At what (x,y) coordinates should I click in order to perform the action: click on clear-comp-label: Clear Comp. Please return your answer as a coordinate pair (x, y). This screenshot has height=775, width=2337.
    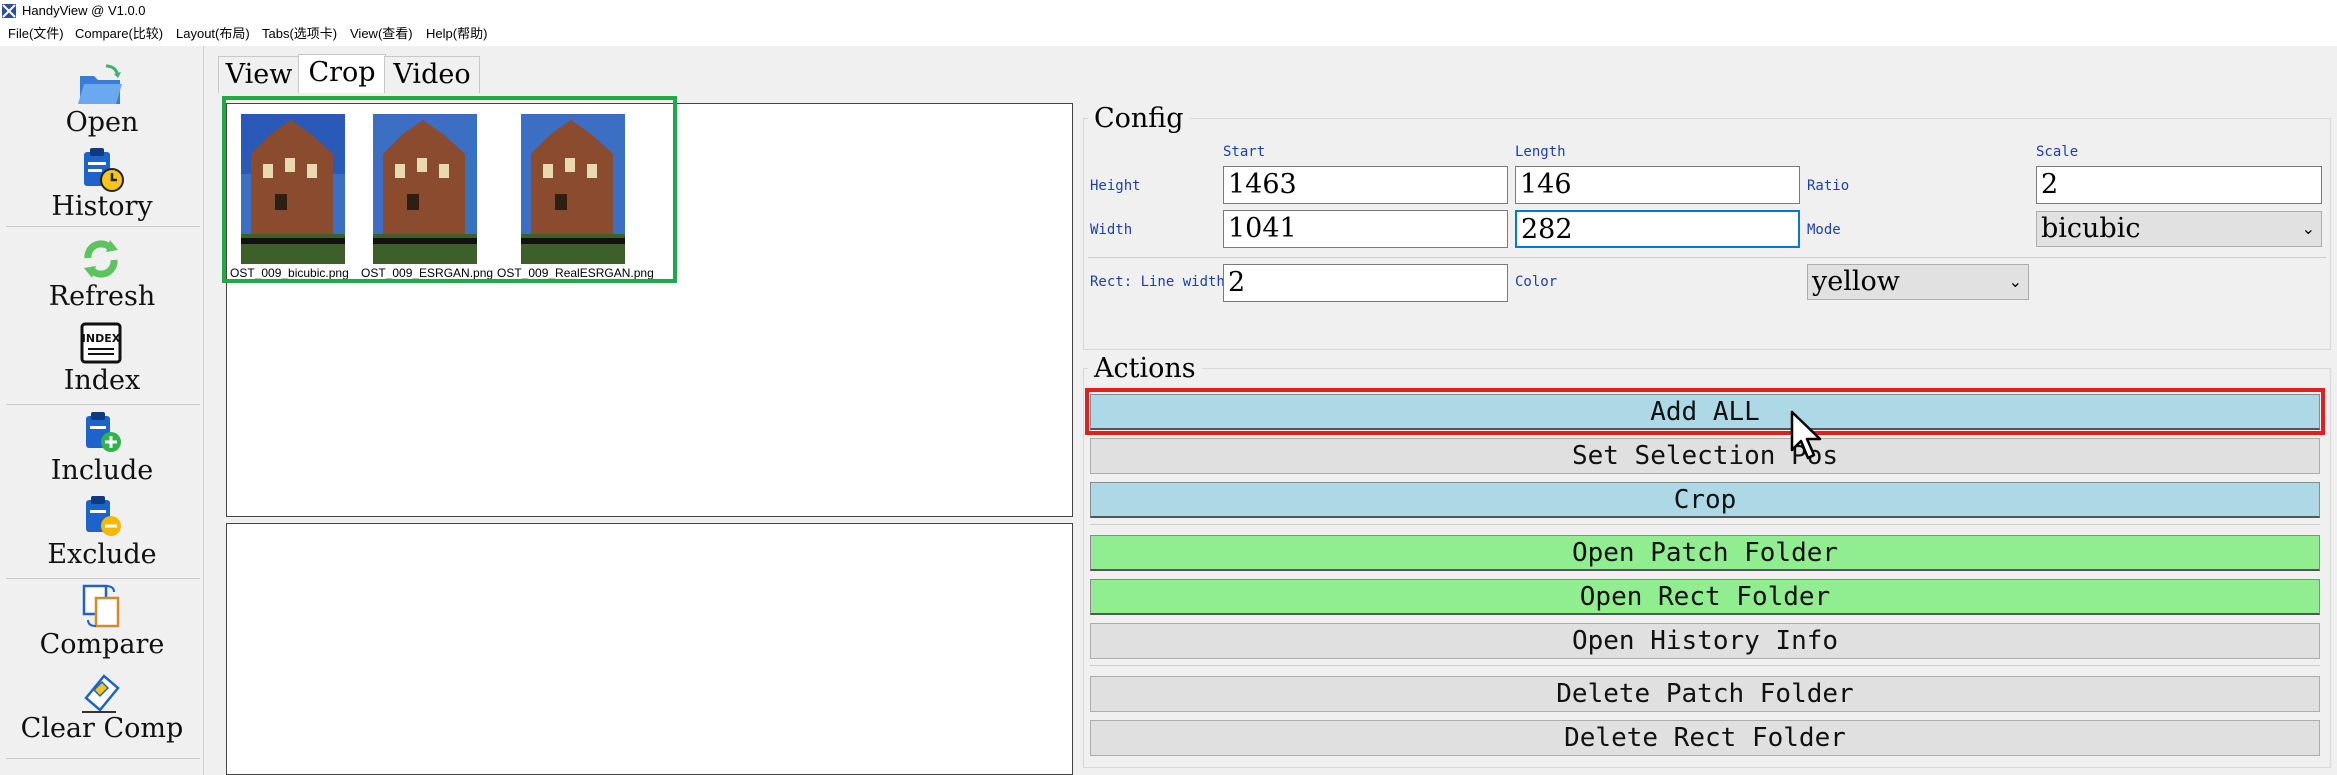
    Looking at the image, I should click on (102, 728).